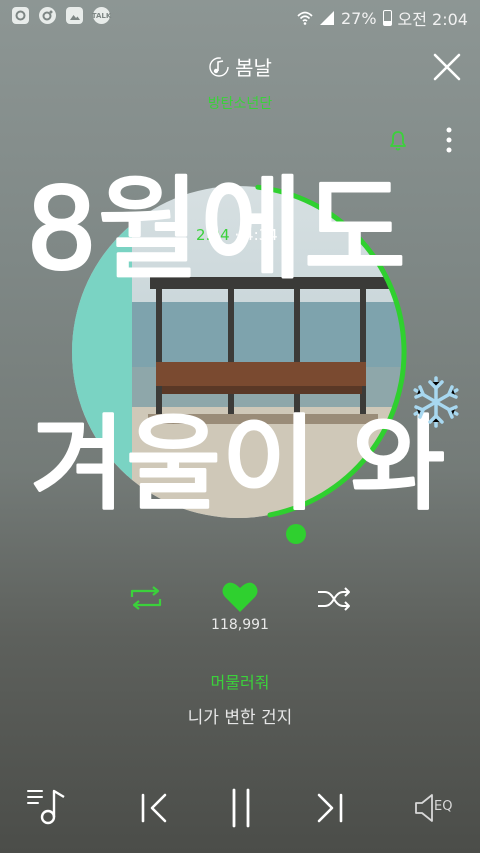 The image size is (480, 853). Describe the element at coordinates (74, 15) in the screenshot. I see `gallery-icon` at that location.